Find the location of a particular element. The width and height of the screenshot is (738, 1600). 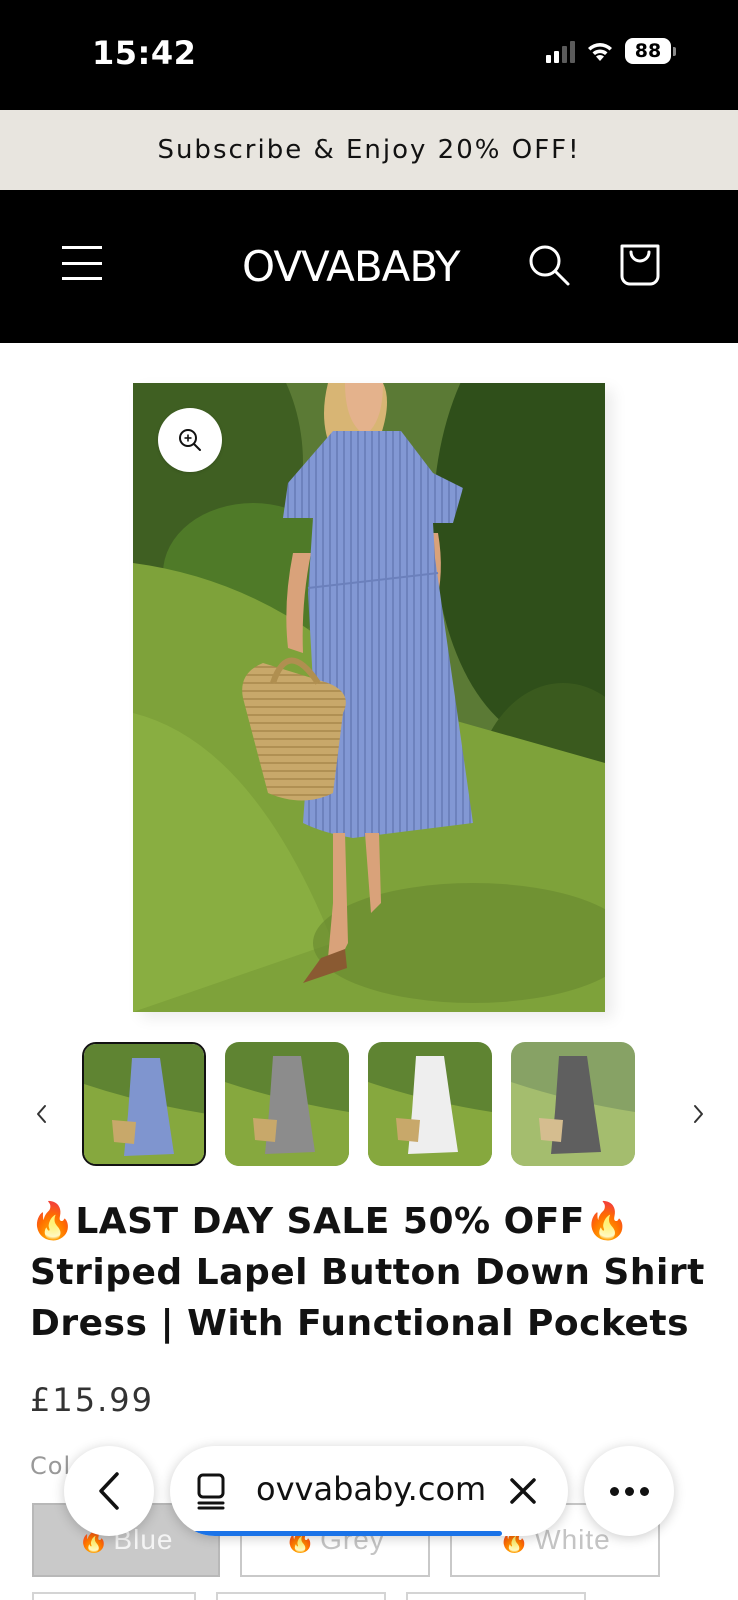

site-logo: OVVABABY is located at coordinates (351, 266).